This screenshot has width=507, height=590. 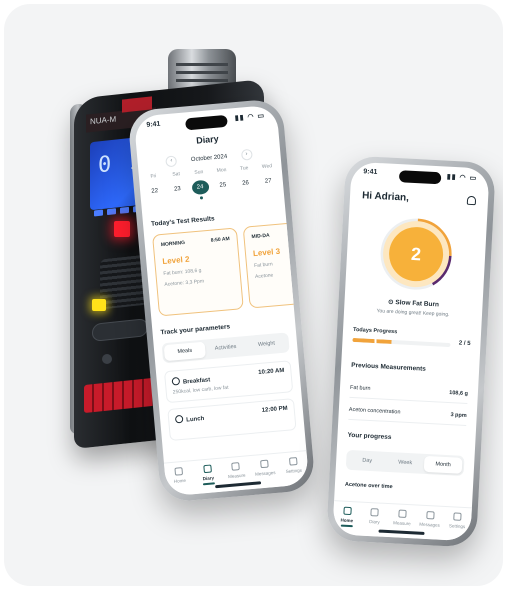 What do you see at coordinates (182, 272) in the screenshot?
I see `test-fat-burn: Fat burn: 108,6 g` at bounding box center [182, 272].